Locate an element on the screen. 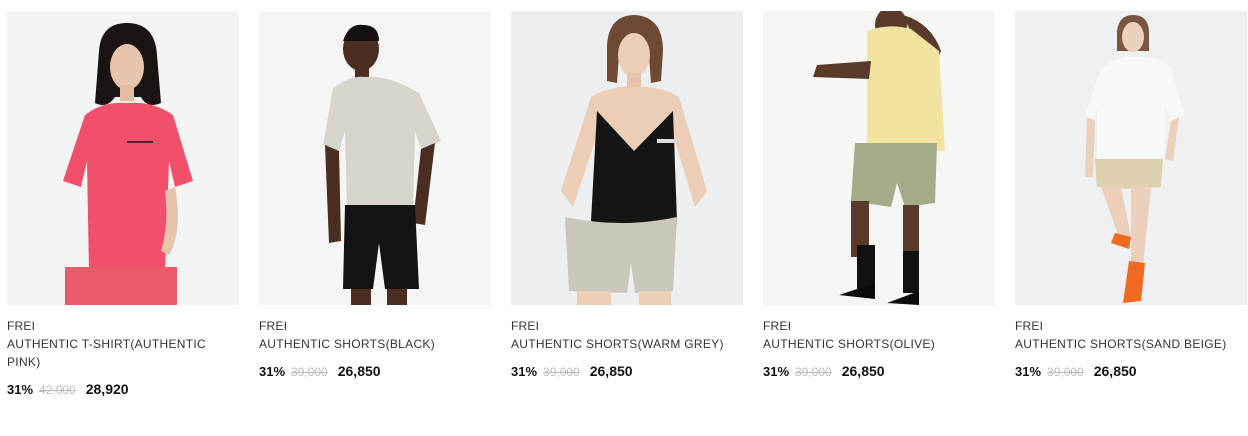 The height and width of the screenshot is (436, 1248). product-name: AUTHENTIC SHORTS(WARM GREY) is located at coordinates (627, 344).